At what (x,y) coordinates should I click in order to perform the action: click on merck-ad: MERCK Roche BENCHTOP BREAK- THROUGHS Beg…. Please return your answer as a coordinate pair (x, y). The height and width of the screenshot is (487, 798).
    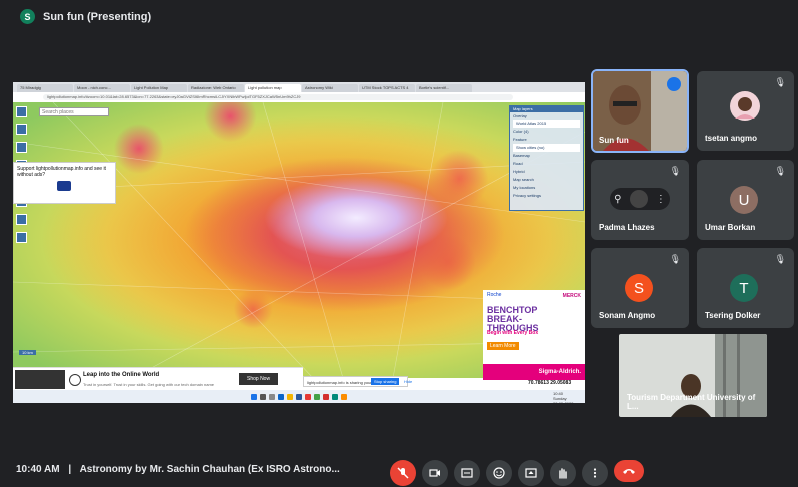
    Looking at the image, I should click on (534, 335).